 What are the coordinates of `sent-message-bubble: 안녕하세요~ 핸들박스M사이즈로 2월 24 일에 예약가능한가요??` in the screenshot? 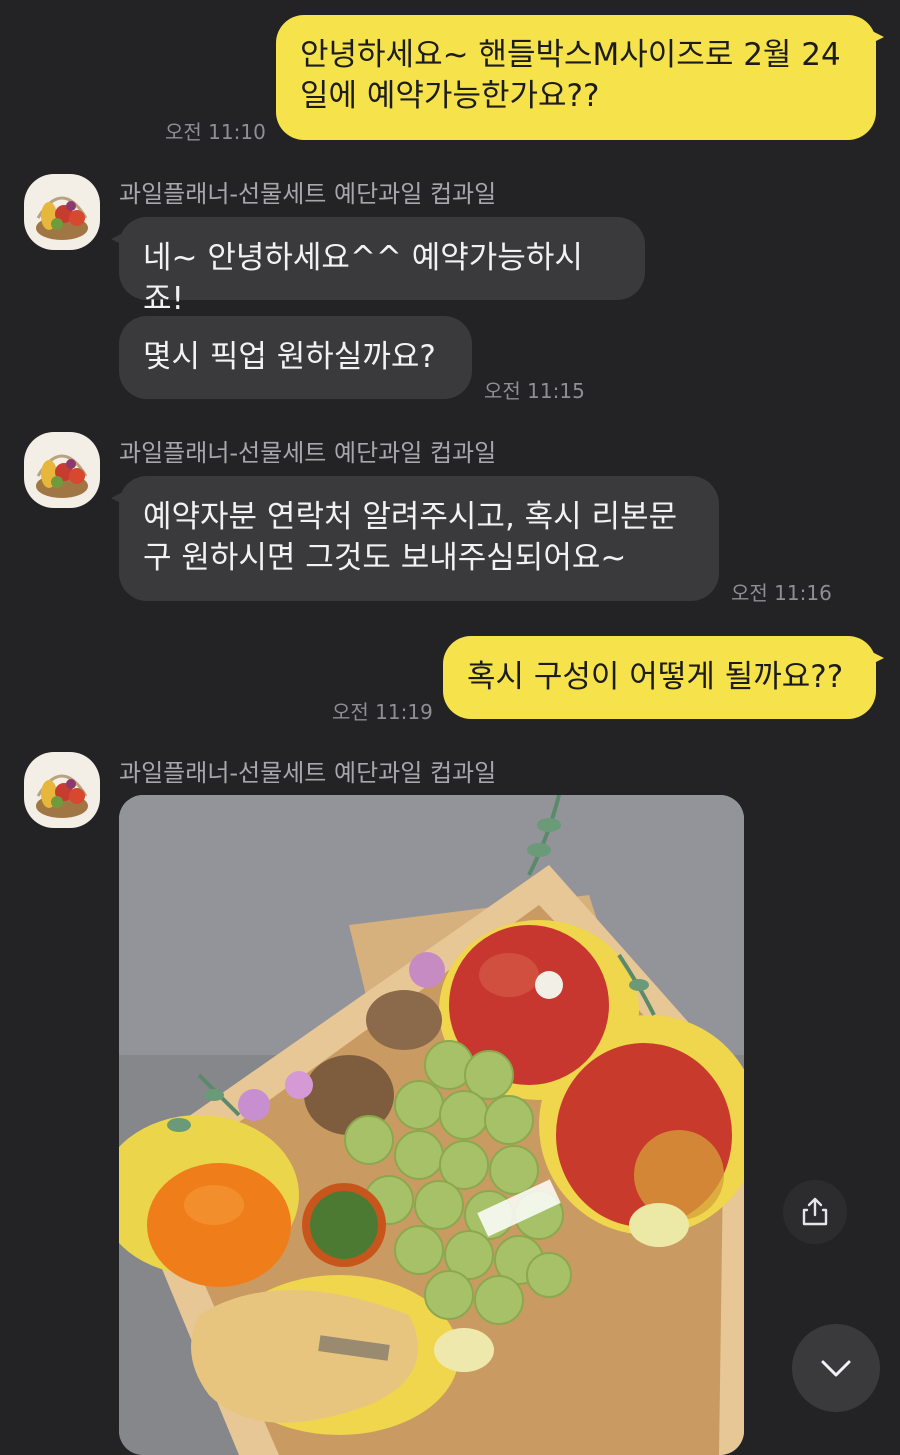 It's located at (580, 77).